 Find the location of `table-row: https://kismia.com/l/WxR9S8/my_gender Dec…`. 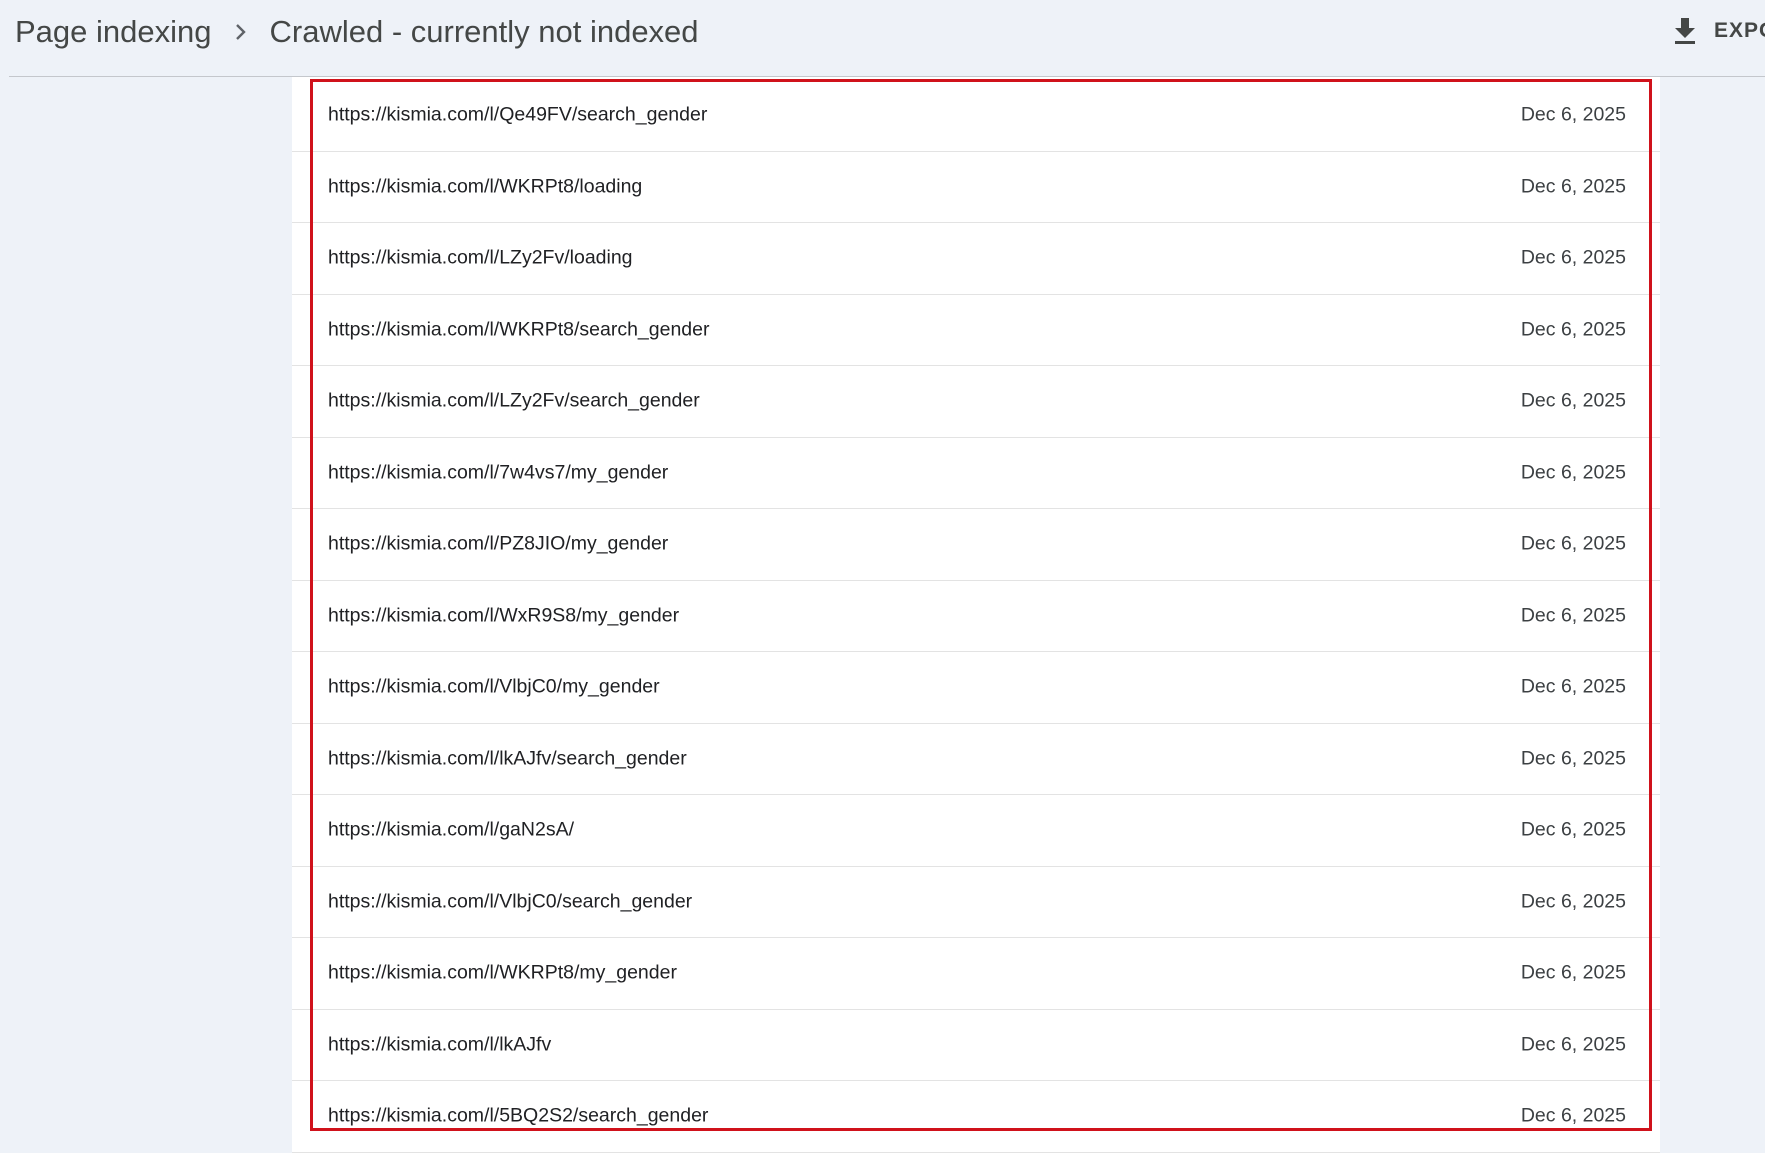

table-row: https://kismia.com/l/WxR9S8/my_gender Dec… is located at coordinates (976, 616).